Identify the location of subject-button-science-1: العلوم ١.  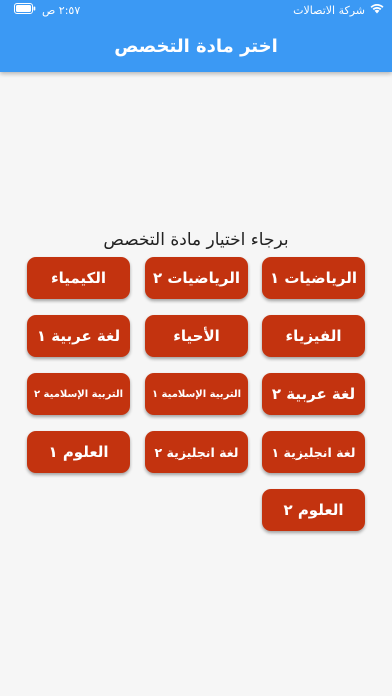
(78, 452).